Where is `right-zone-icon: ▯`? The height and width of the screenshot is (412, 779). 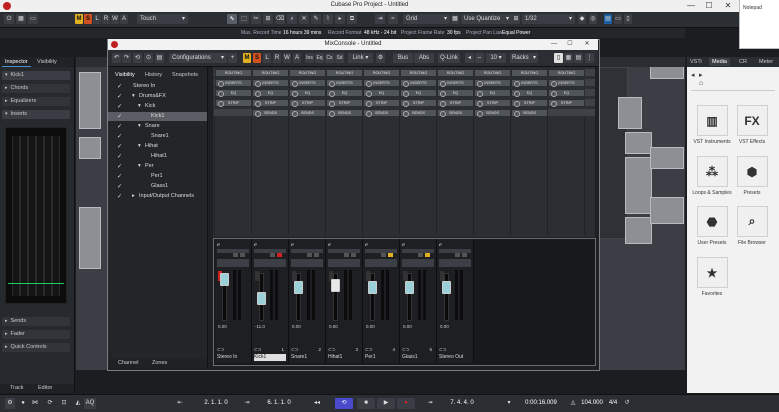
right-zone-icon: ▯ is located at coordinates (628, 19).